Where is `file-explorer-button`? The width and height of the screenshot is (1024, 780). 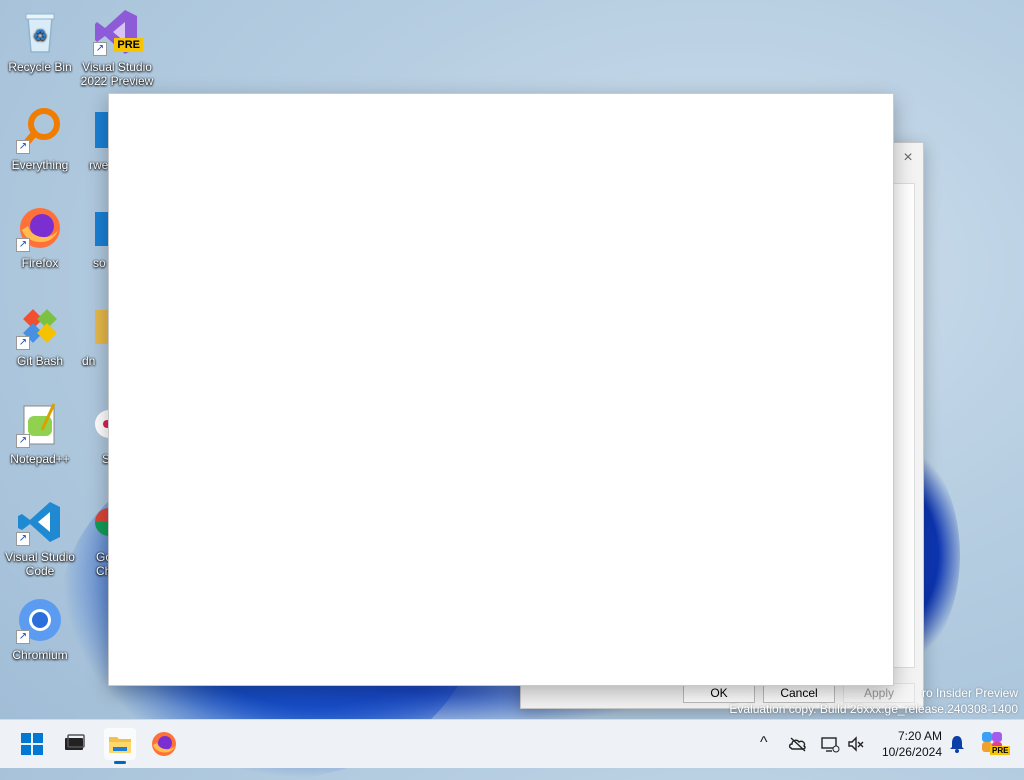 file-explorer-button is located at coordinates (120, 746).